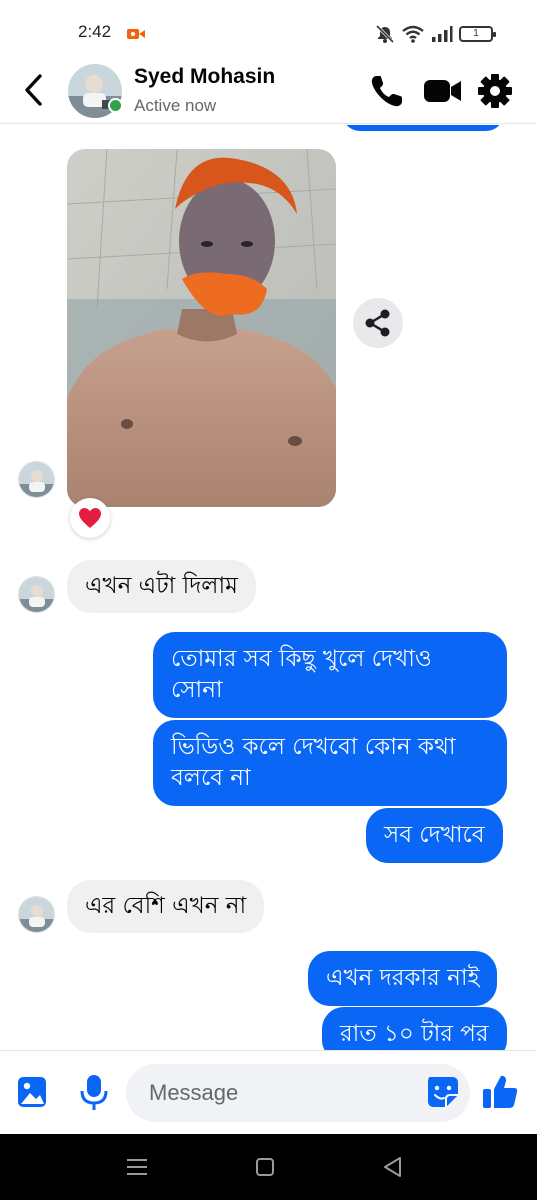 This screenshot has width=537, height=1200. What do you see at coordinates (175, 105) in the screenshot?
I see `active-status: Active now` at bounding box center [175, 105].